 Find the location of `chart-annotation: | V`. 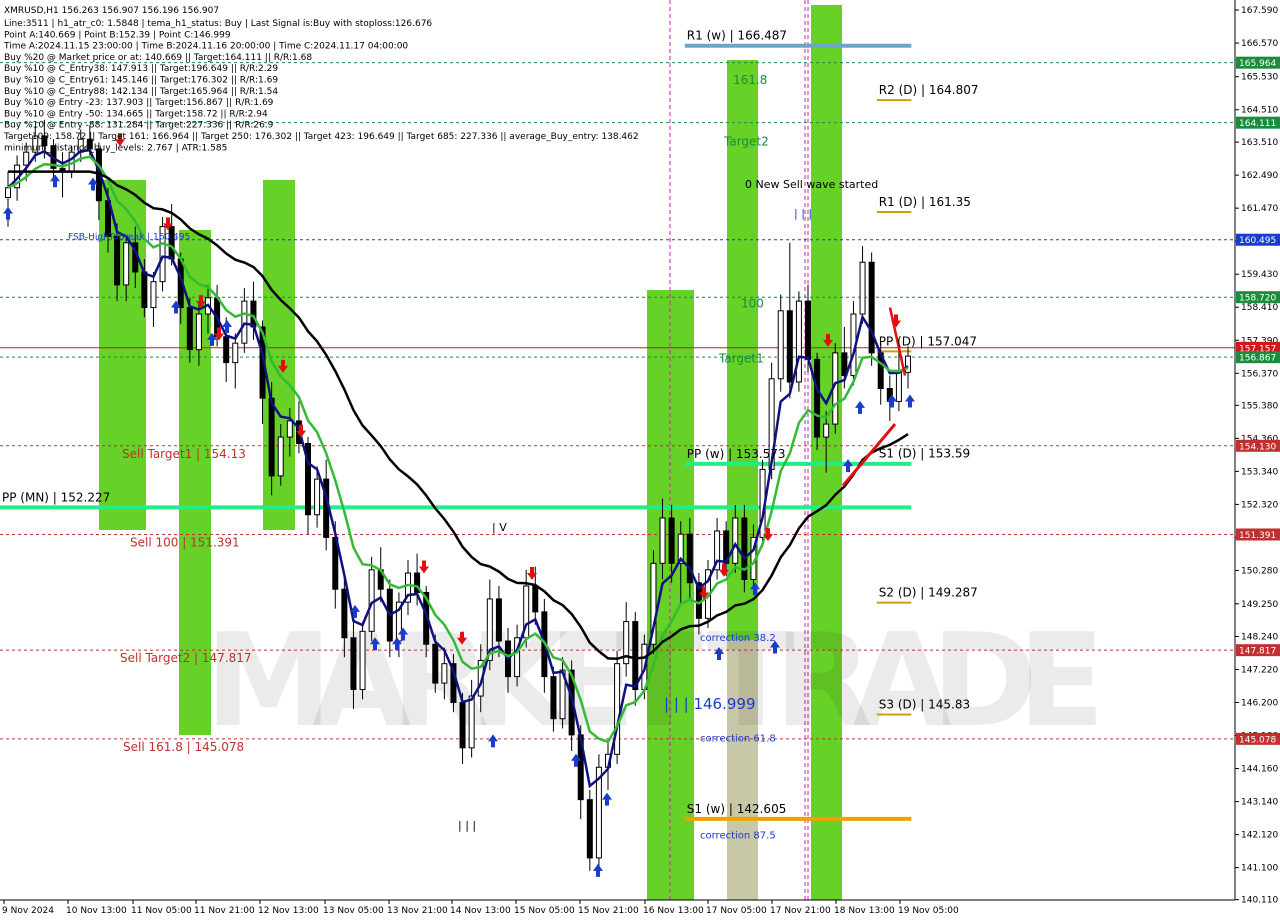

chart-annotation: | V is located at coordinates (499, 527).